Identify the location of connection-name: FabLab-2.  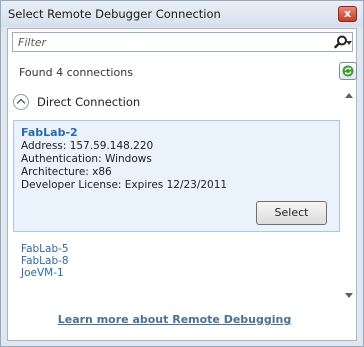
(49, 132).